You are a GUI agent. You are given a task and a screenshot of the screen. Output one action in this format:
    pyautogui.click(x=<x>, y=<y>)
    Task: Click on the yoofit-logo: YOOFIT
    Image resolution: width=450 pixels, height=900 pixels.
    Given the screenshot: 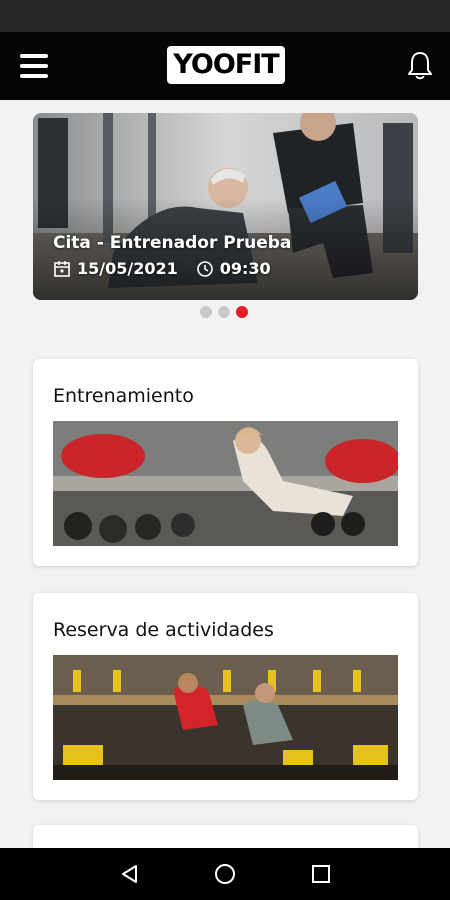 What is the action you would take?
    pyautogui.click(x=226, y=65)
    